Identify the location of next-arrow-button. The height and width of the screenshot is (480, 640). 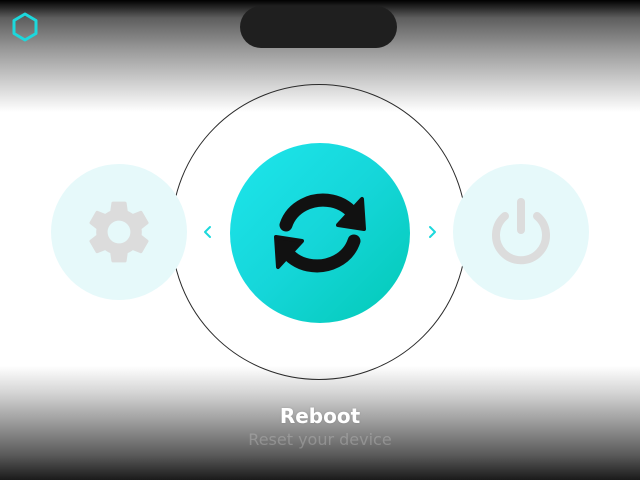
(432, 232).